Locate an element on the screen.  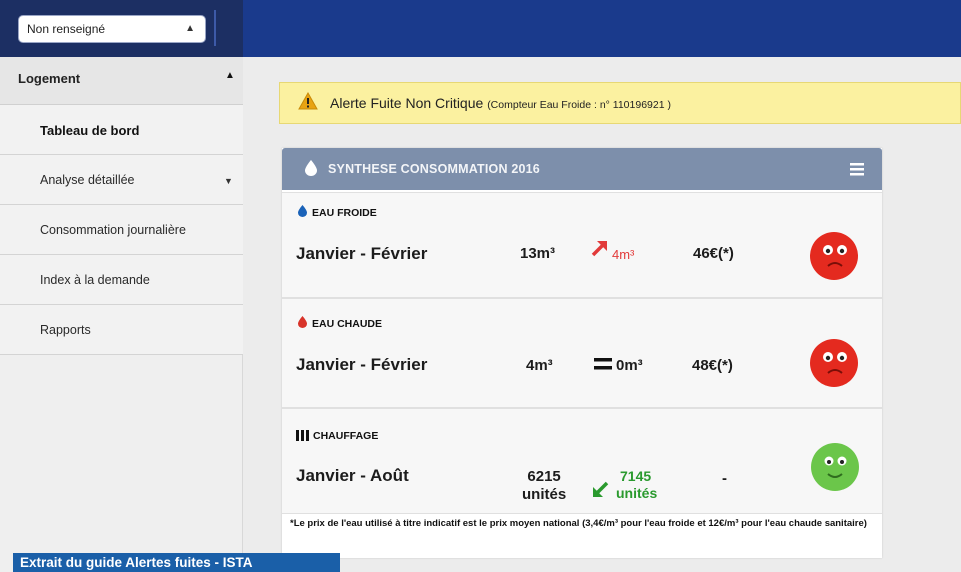
consumption-value: 6215 unités is located at coordinates (544, 486).